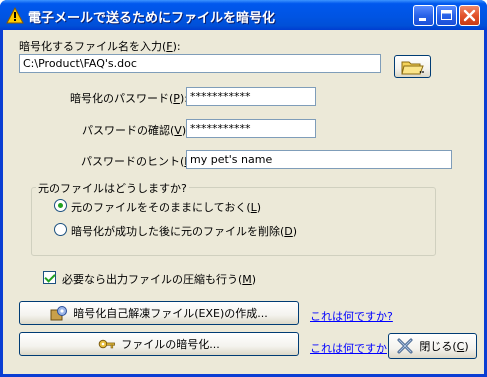 The image size is (487, 377). I want to click on original-file-group-title: 元のファイルはどうしますか?, so click(112, 188).